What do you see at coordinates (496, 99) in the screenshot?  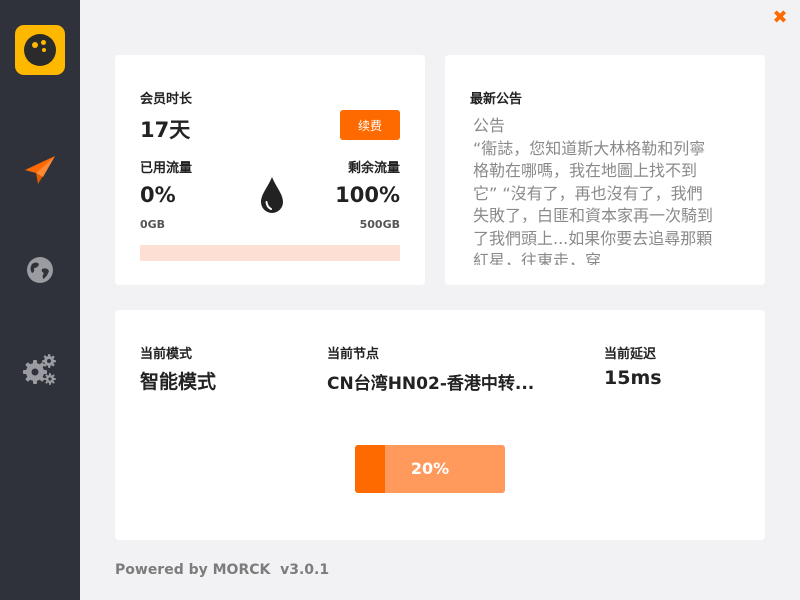 I see `notice-title: 最新公告` at bounding box center [496, 99].